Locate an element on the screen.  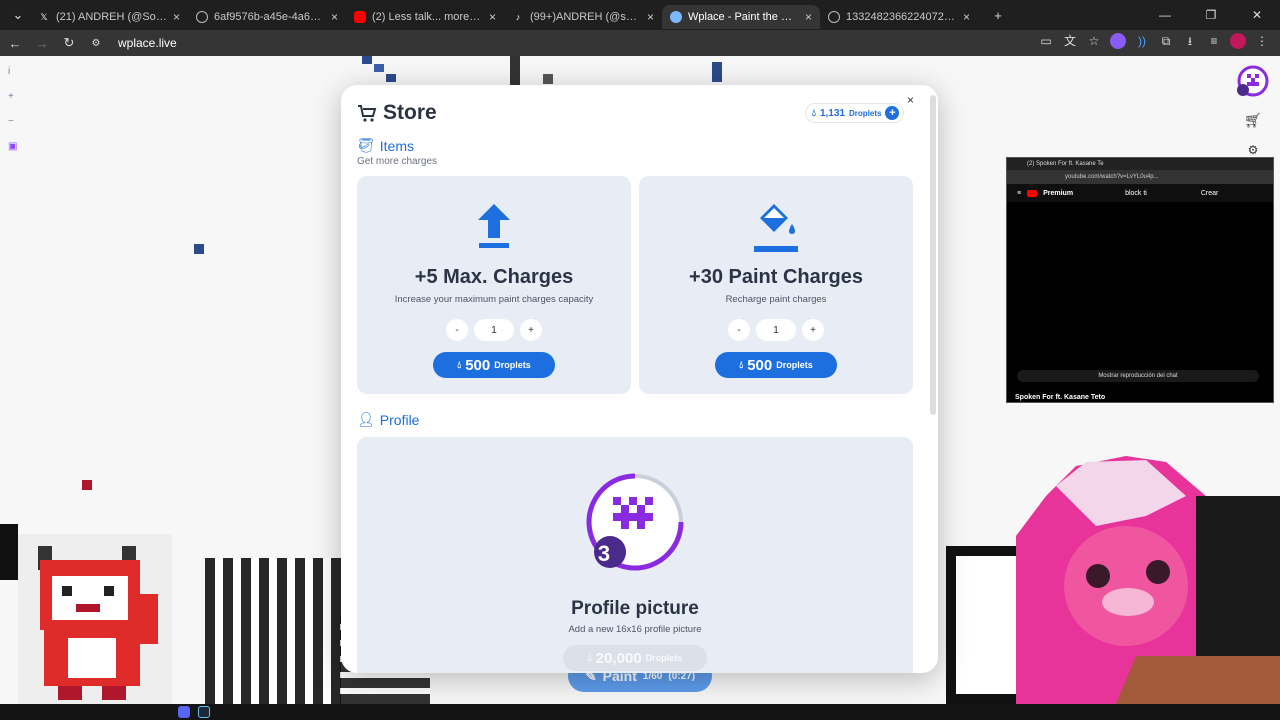
profile-avatar-icon is located at coordinates (1238, 41).